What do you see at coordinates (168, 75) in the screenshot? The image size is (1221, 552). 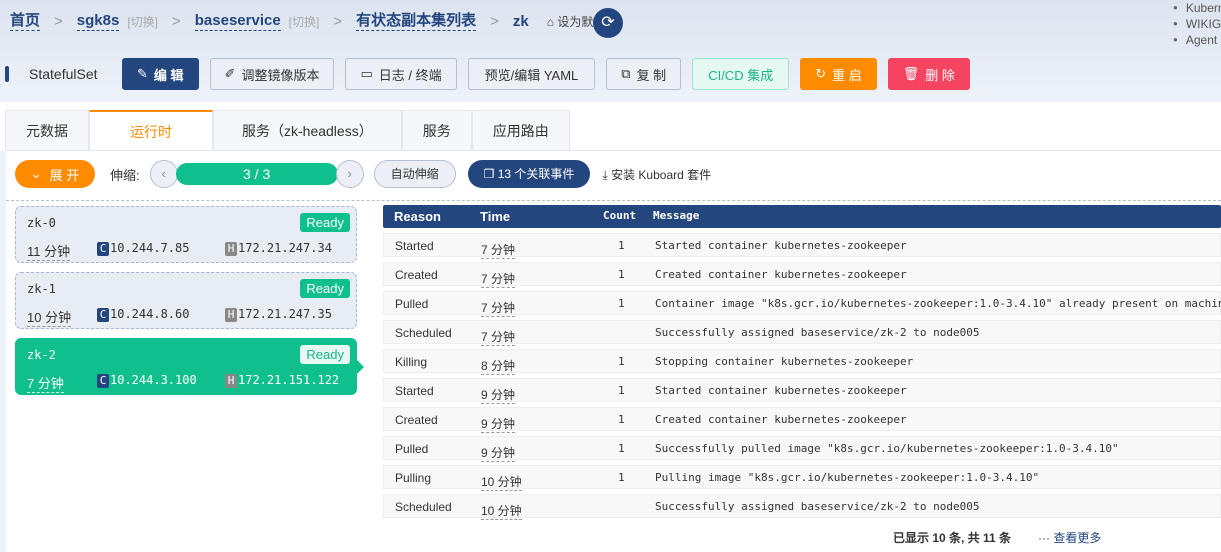 I see `edit-label: 编 辑` at bounding box center [168, 75].